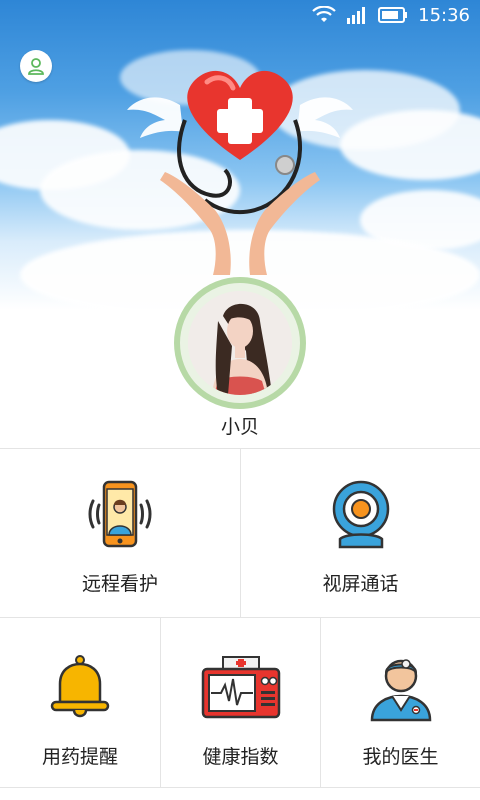 The height and width of the screenshot is (800, 480). I want to click on profile-name: 小贝, so click(239, 427).